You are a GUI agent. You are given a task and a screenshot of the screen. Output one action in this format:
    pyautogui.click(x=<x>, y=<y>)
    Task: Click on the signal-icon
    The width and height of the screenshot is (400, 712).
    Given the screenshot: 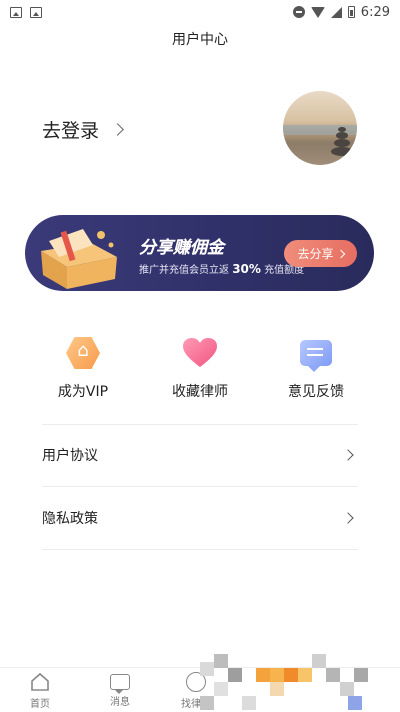 What is the action you would take?
    pyautogui.click(x=336, y=12)
    